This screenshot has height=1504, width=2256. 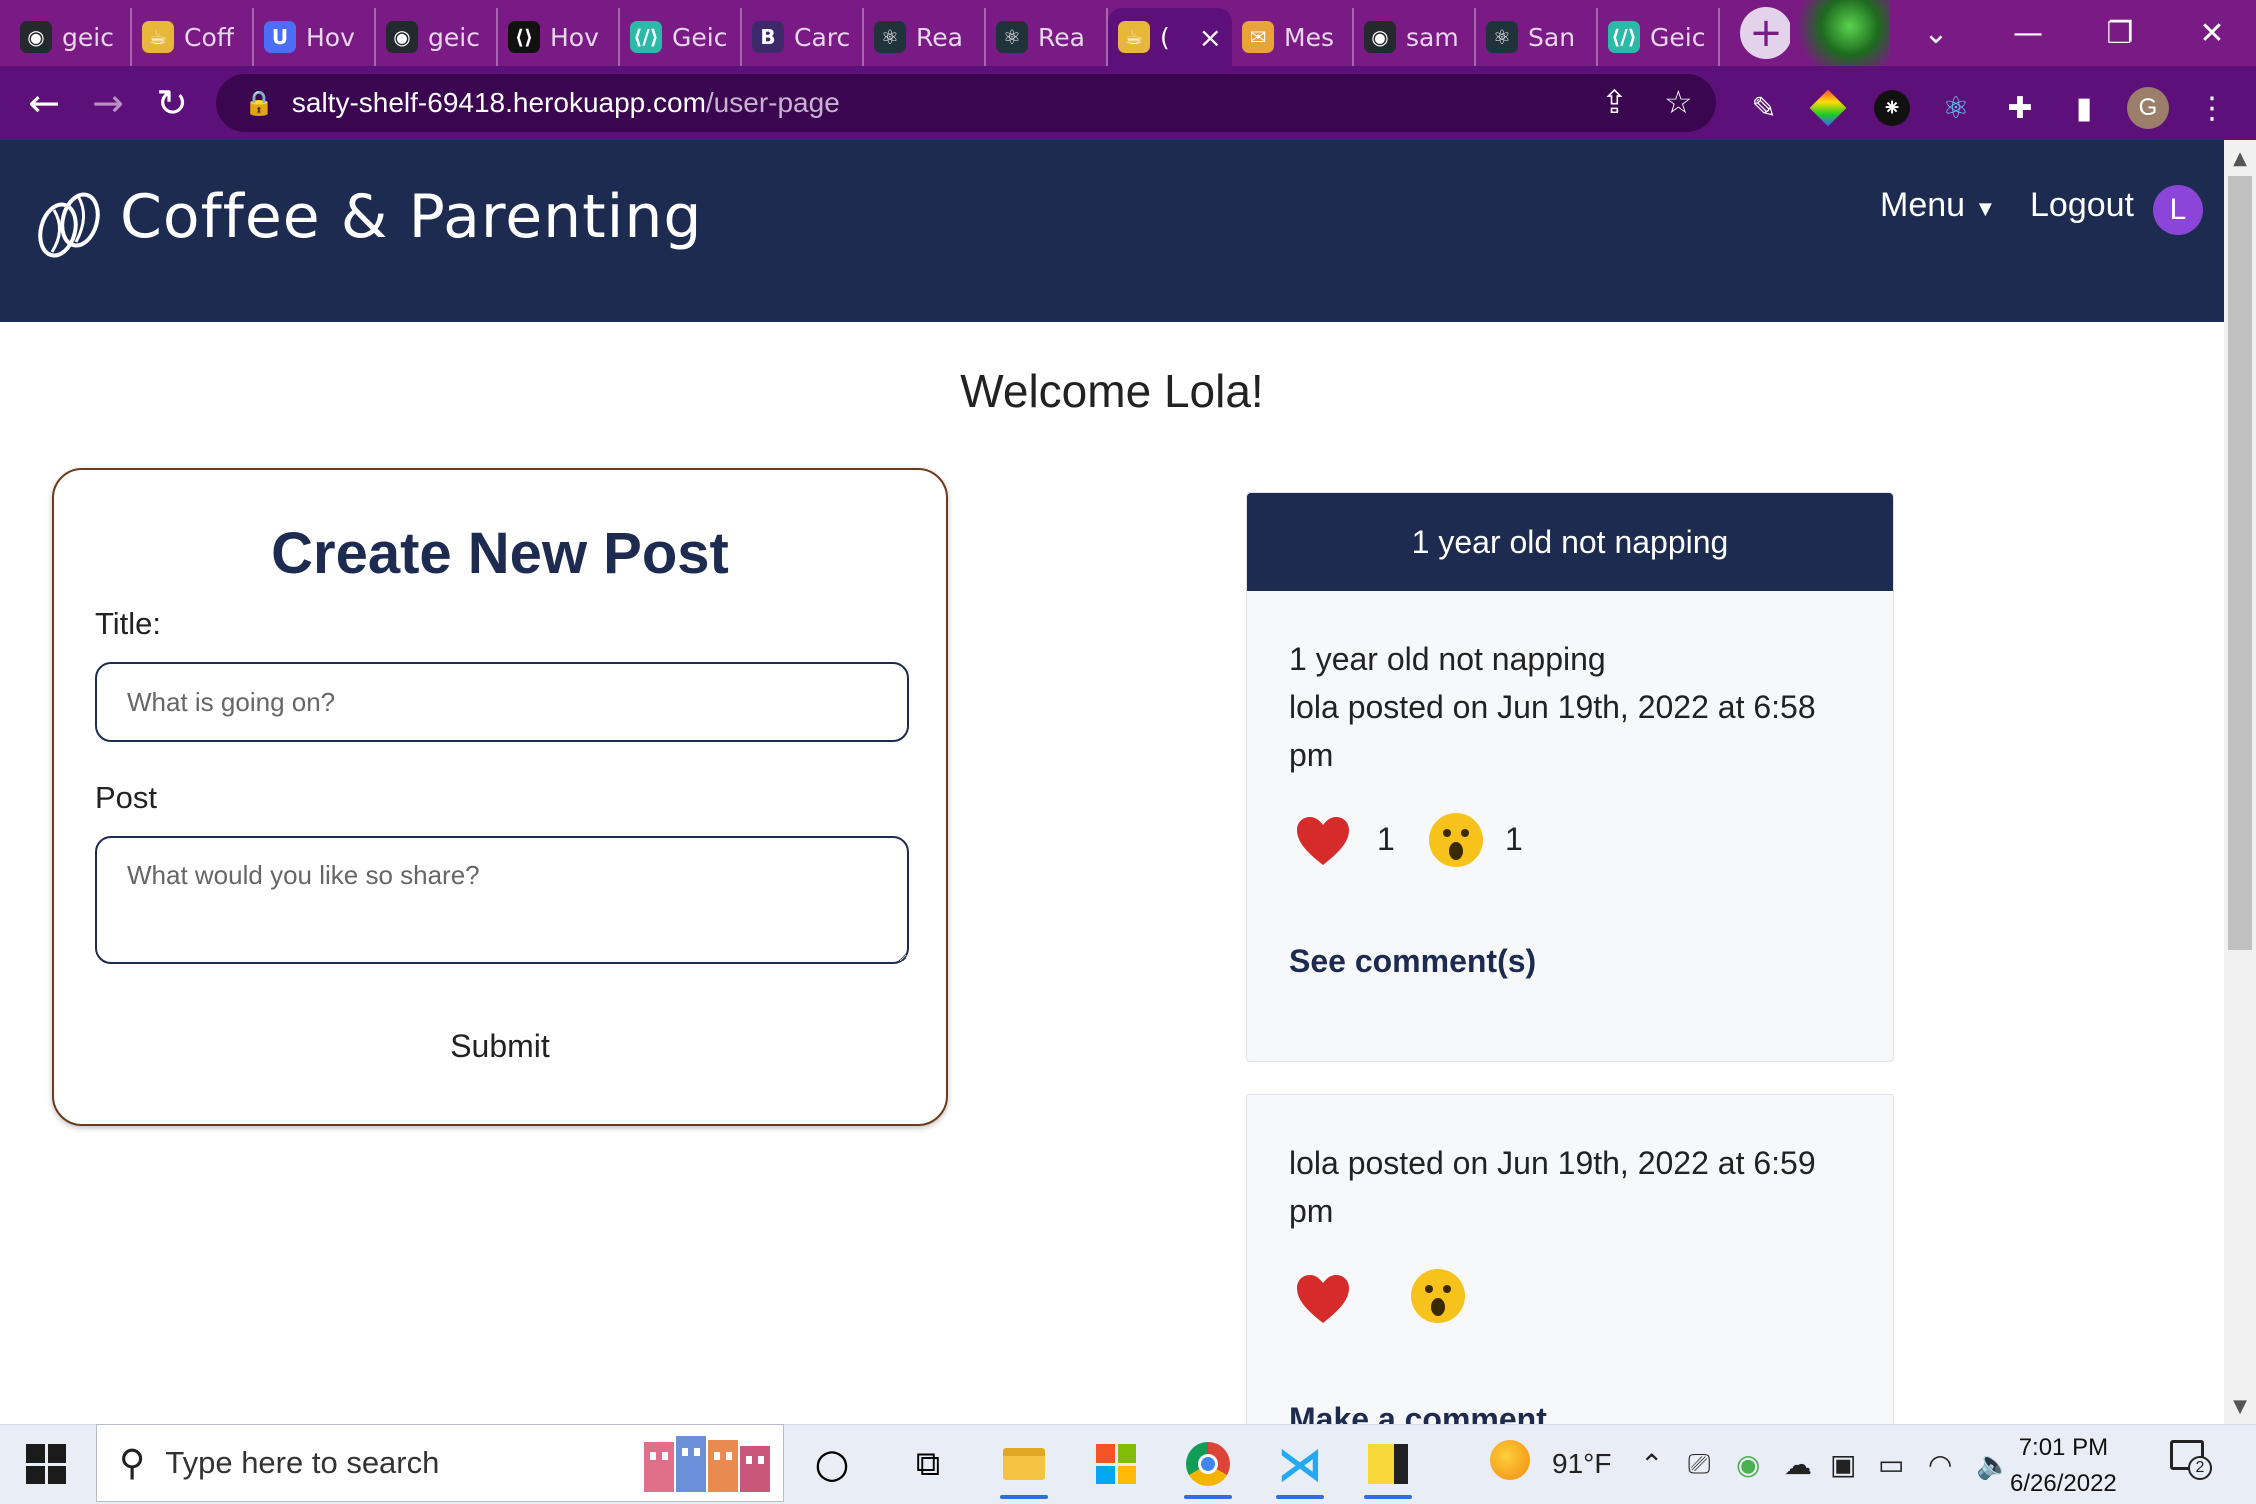 What do you see at coordinates (1651, 1464) in the screenshot?
I see `show-hidden-icons-icon: ⌃` at bounding box center [1651, 1464].